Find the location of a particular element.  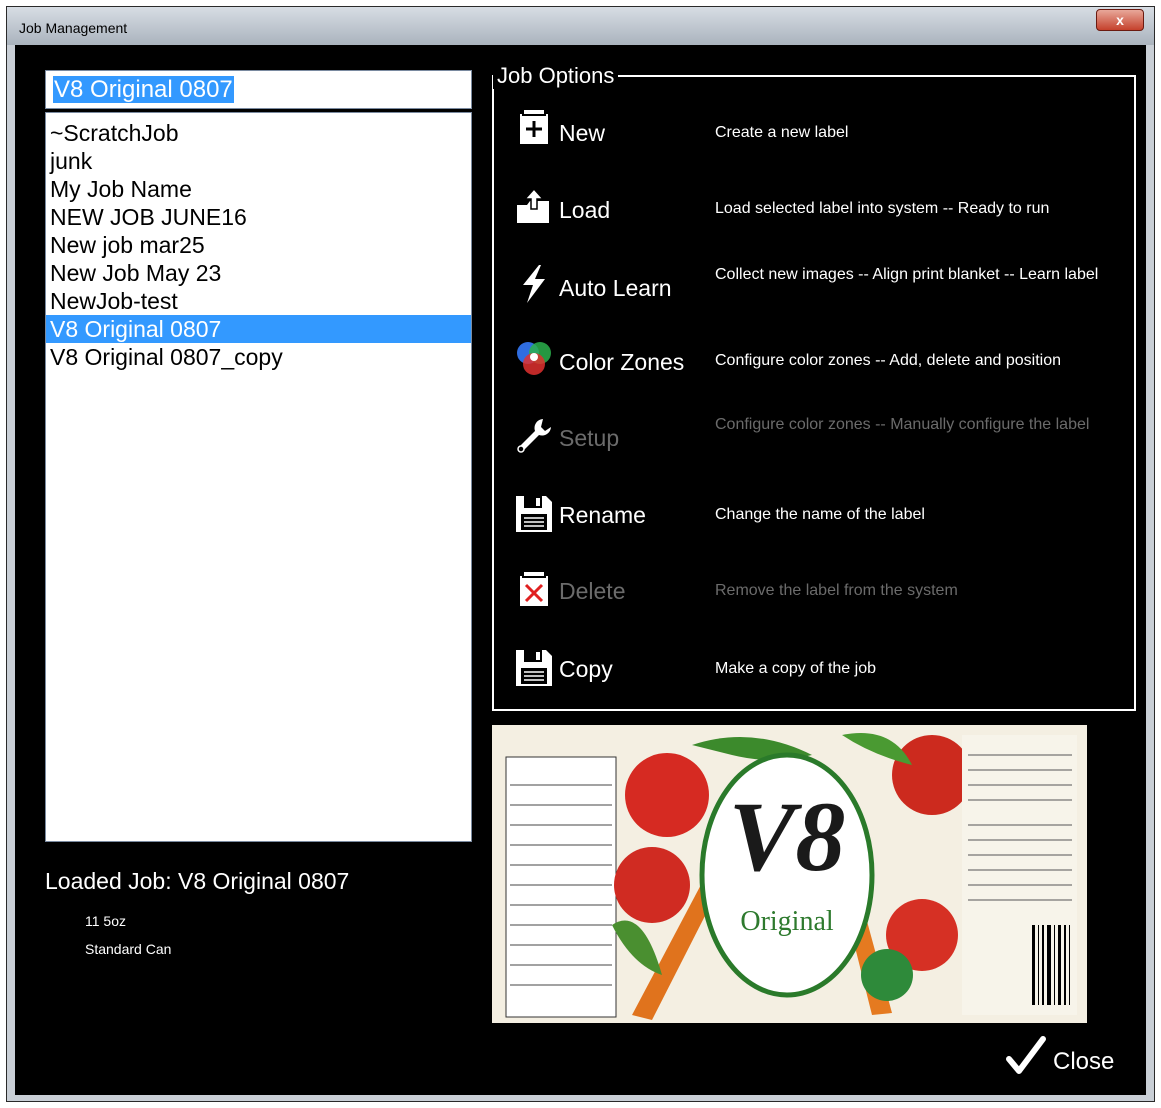

job-list-item: NewJob-test is located at coordinates (258, 301).